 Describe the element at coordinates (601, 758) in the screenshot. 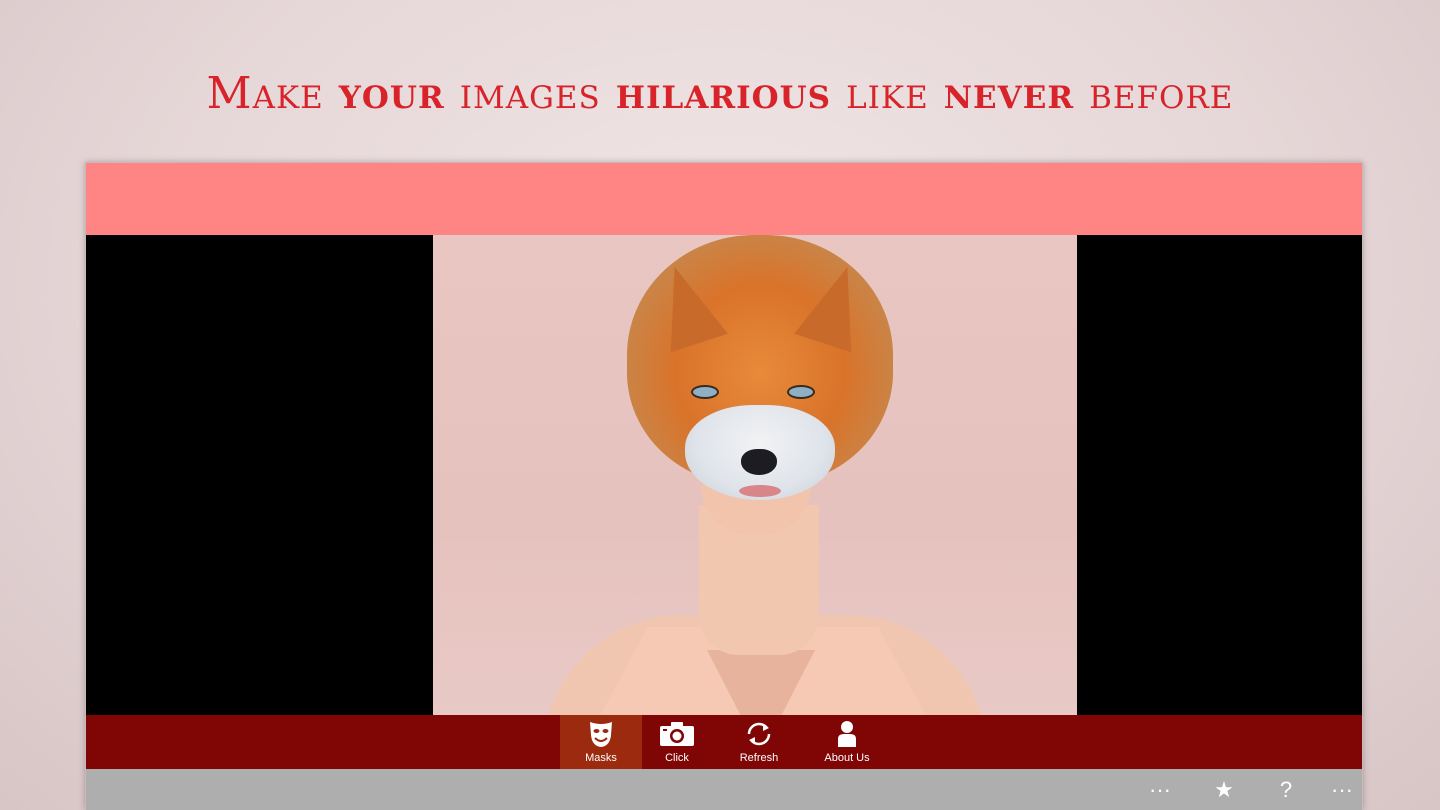

I see `masks-label: Masks` at that location.